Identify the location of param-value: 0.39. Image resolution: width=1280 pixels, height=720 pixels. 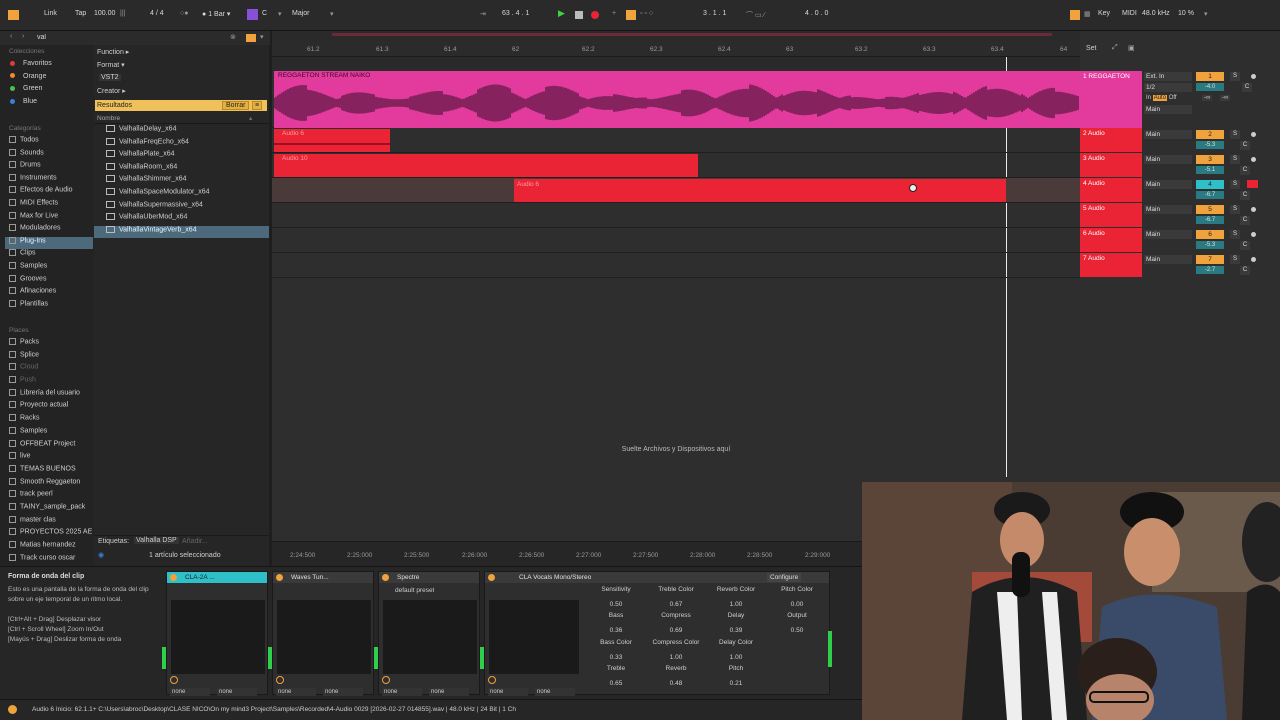
(736, 630).